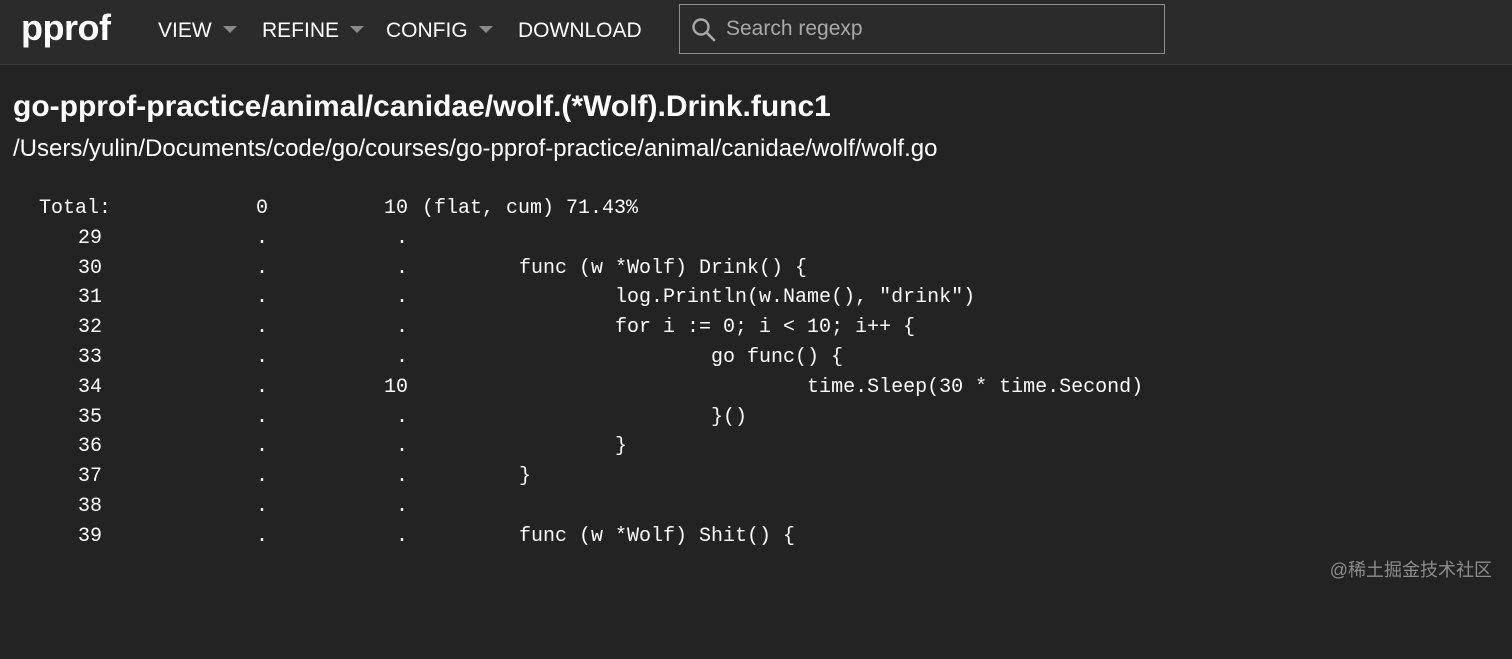 Image resolution: width=1512 pixels, height=659 pixels. I want to click on refine-menu: REFINE, so click(313, 31).